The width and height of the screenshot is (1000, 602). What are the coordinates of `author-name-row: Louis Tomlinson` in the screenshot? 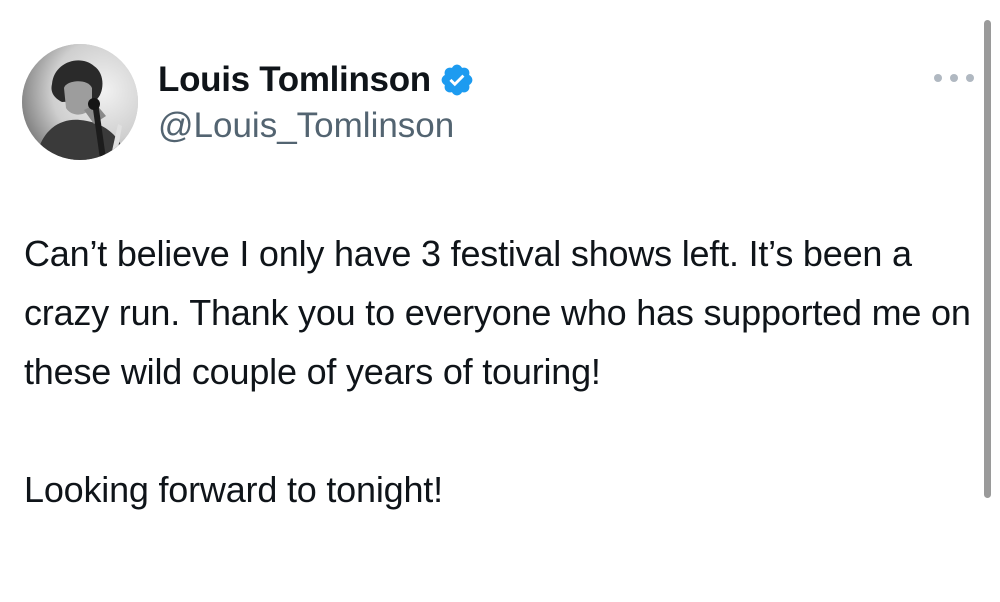 It's located at (316, 80).